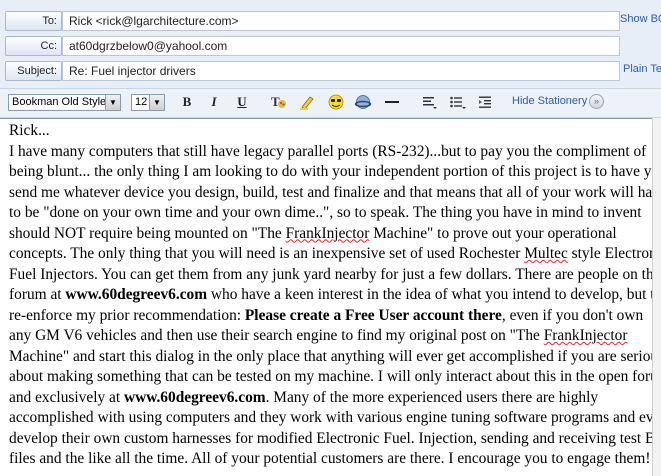 Image resolution: width=661 pixels, height=476 pixels. What do you see at coordinates (147, 233) in the screenshot?
I see `text-run: should NOT require being mounted on "The` at bounding box center [147, 233].